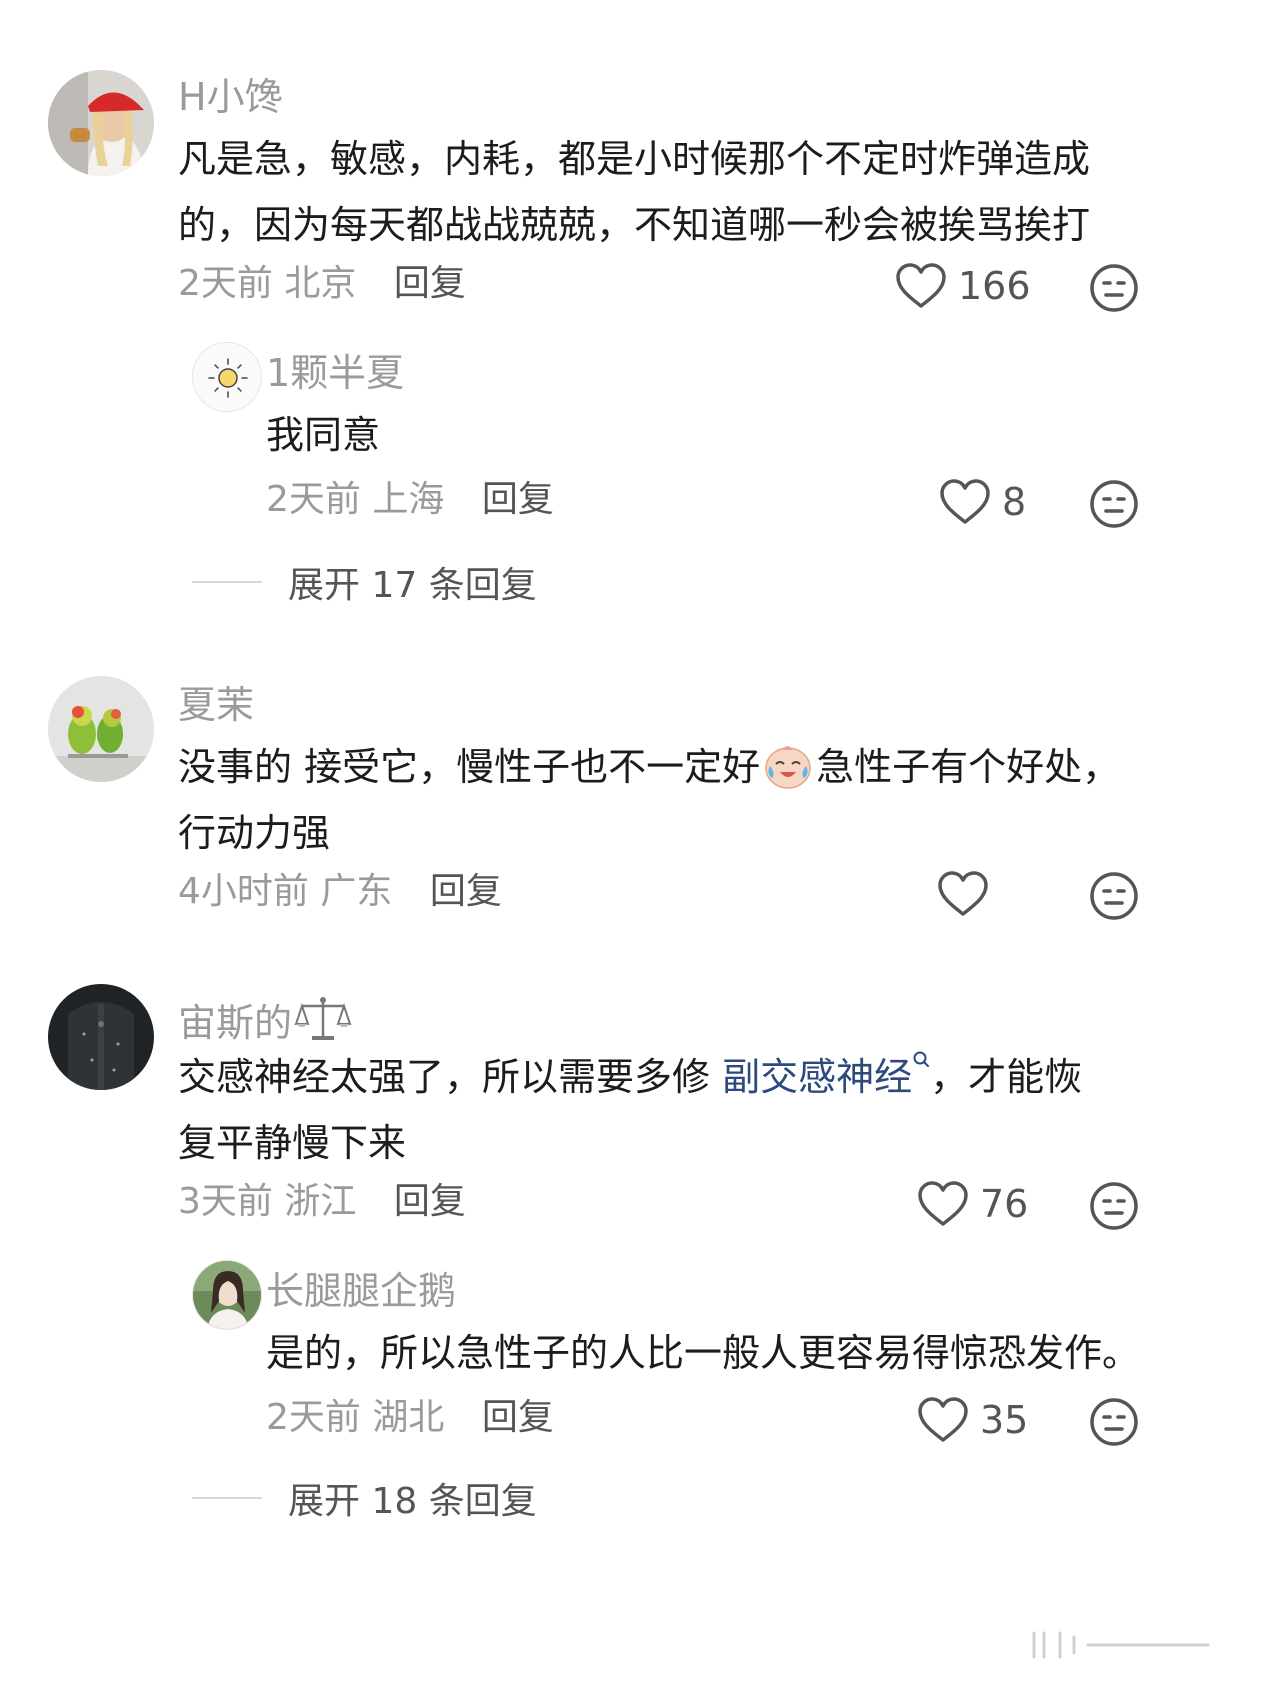 This screenshot has width=1284, height=1703. I want to click on comment-text-line: 行动力强, so click(254, 833).